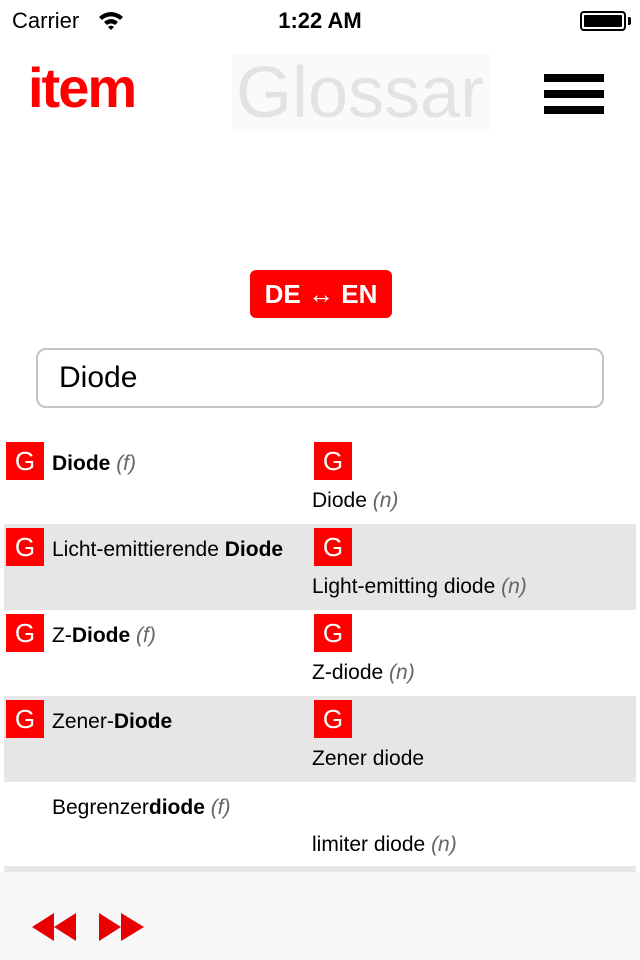  I want to click on result-row: G G Z-Diode (f) Z-diode (n), so click(320, 653).